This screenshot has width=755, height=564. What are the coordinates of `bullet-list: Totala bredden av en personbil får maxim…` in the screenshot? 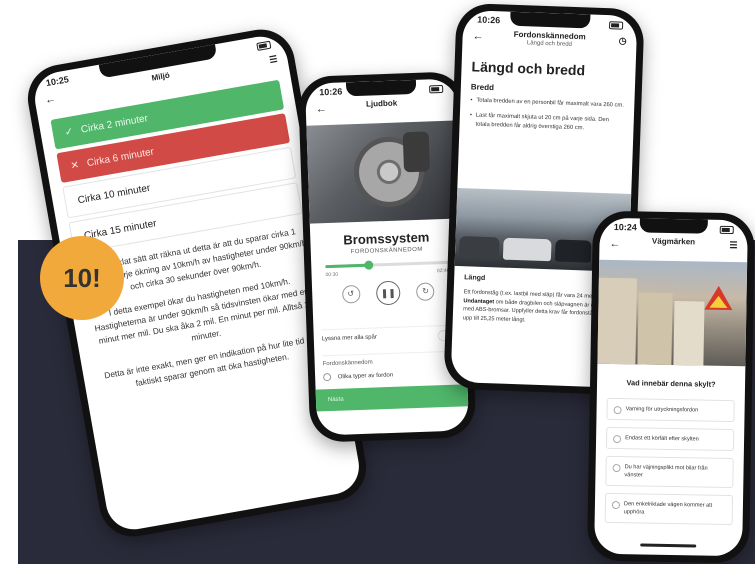 It's located at (546, 118).